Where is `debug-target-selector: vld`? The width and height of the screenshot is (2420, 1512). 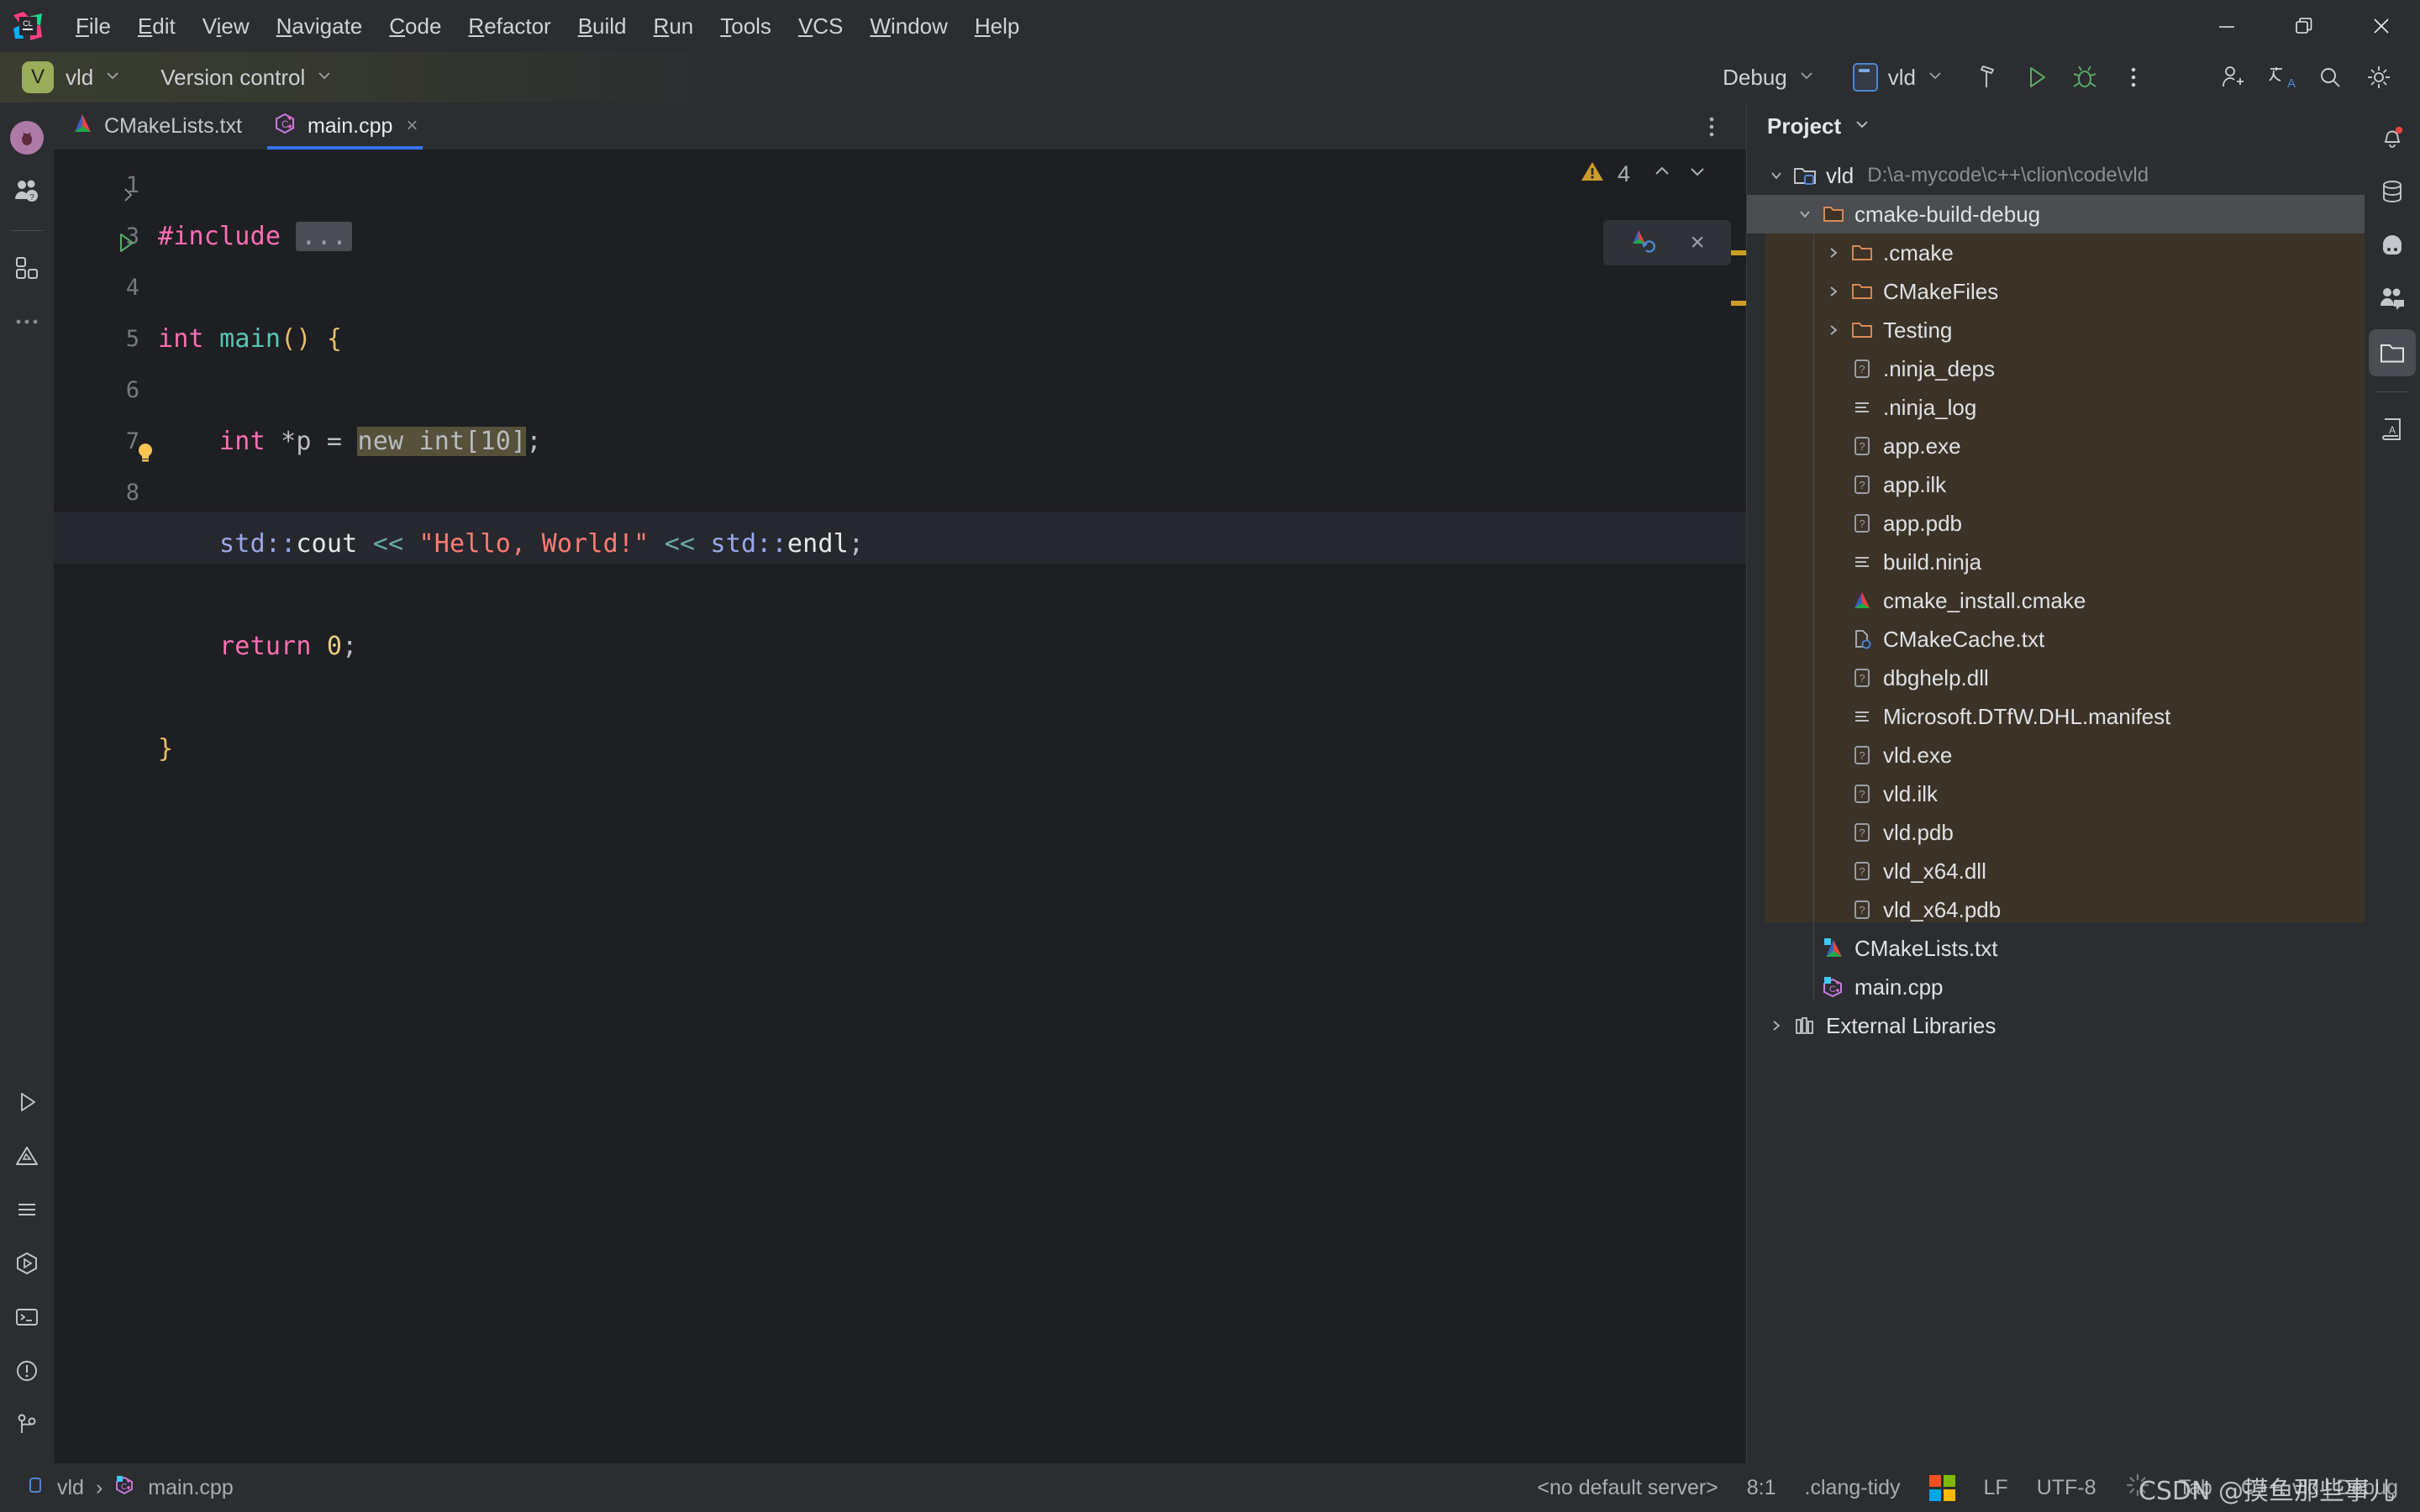
debug-target-selector: vld is located at coordinates (1898, 77).